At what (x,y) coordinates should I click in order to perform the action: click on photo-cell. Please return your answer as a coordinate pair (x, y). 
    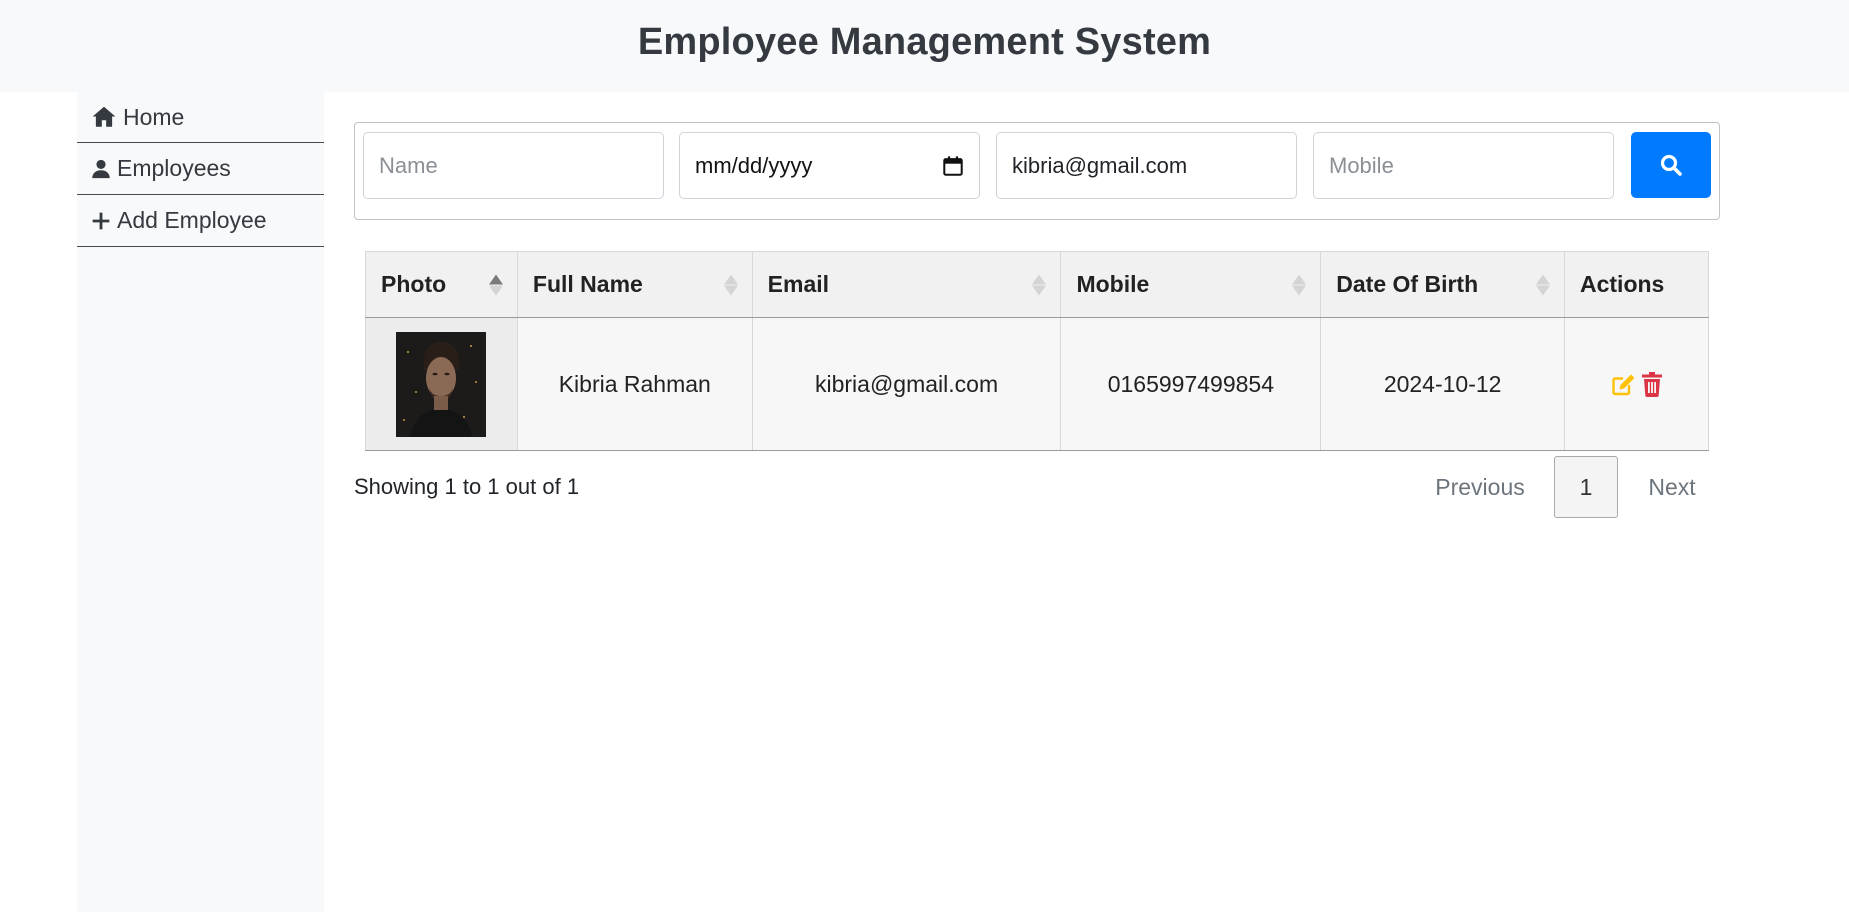
    Looking at the image, I should click on (441, 384).